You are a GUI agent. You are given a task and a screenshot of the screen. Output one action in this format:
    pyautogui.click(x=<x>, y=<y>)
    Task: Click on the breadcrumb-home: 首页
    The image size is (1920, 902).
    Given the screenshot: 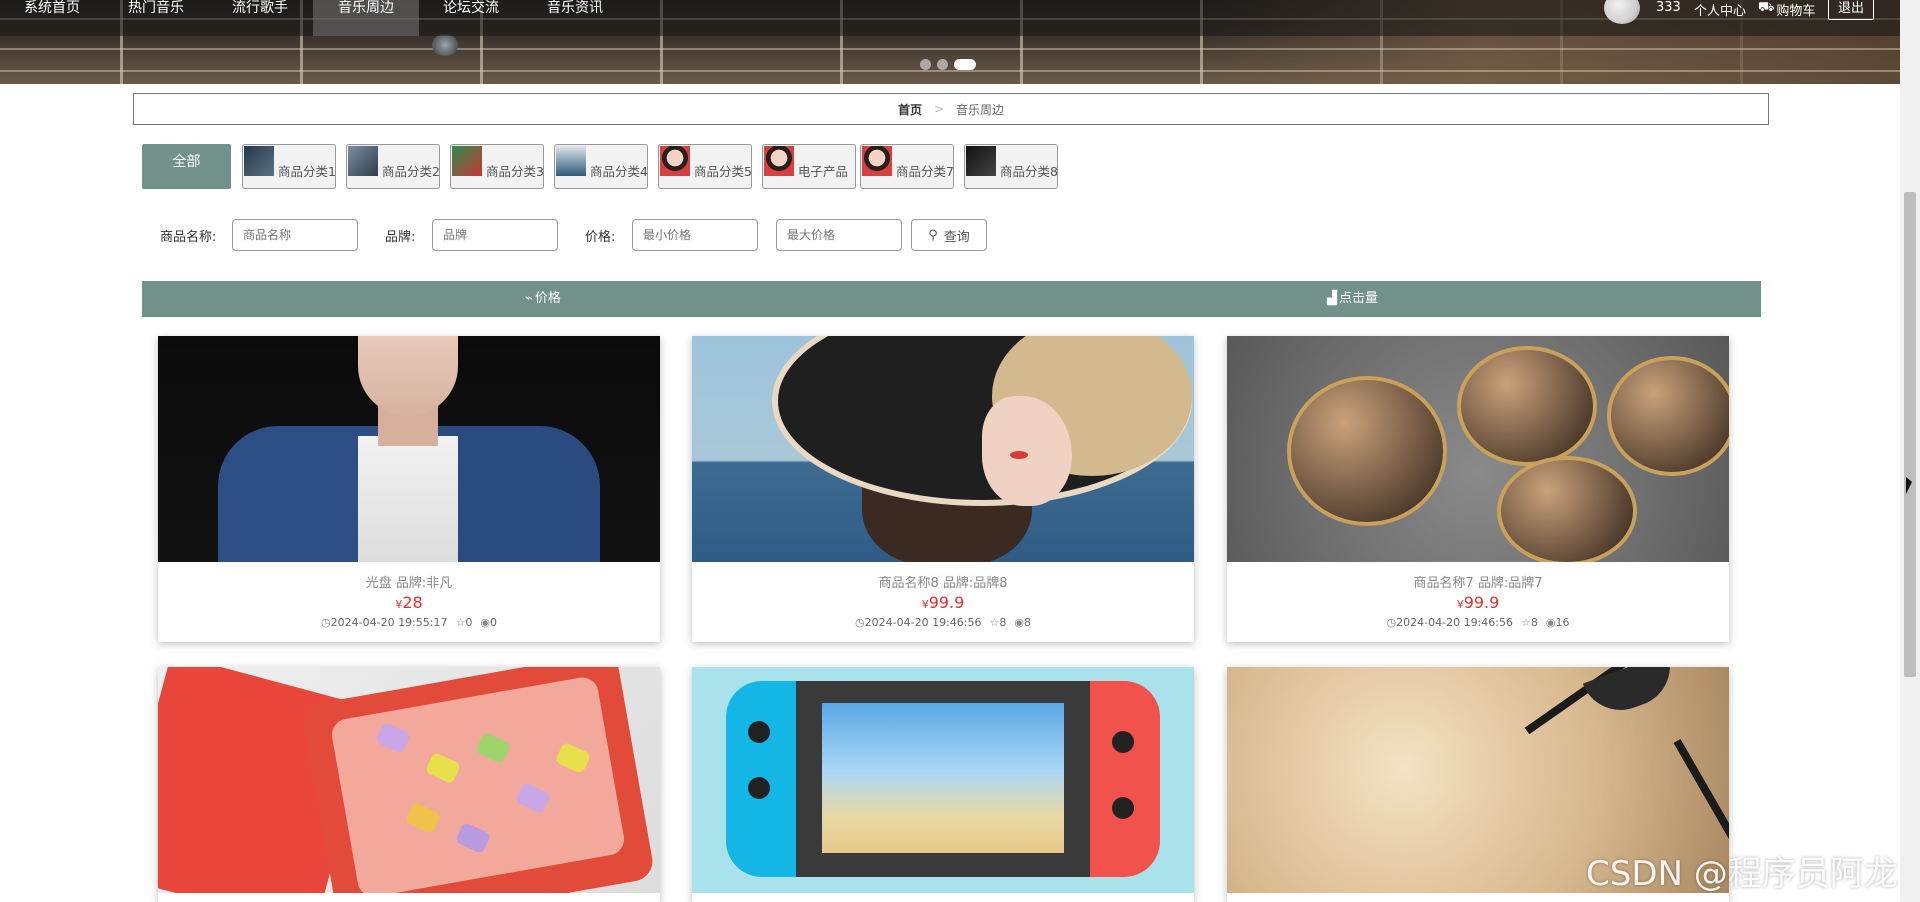 What is the action you would take?
    pyautogui.click(x=910, y=109)
    